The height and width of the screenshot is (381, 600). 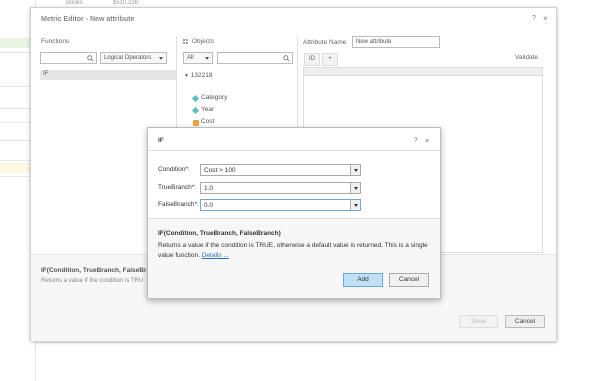 I want to click on tree-item-cost: Cost, so click(x=207, y=121).